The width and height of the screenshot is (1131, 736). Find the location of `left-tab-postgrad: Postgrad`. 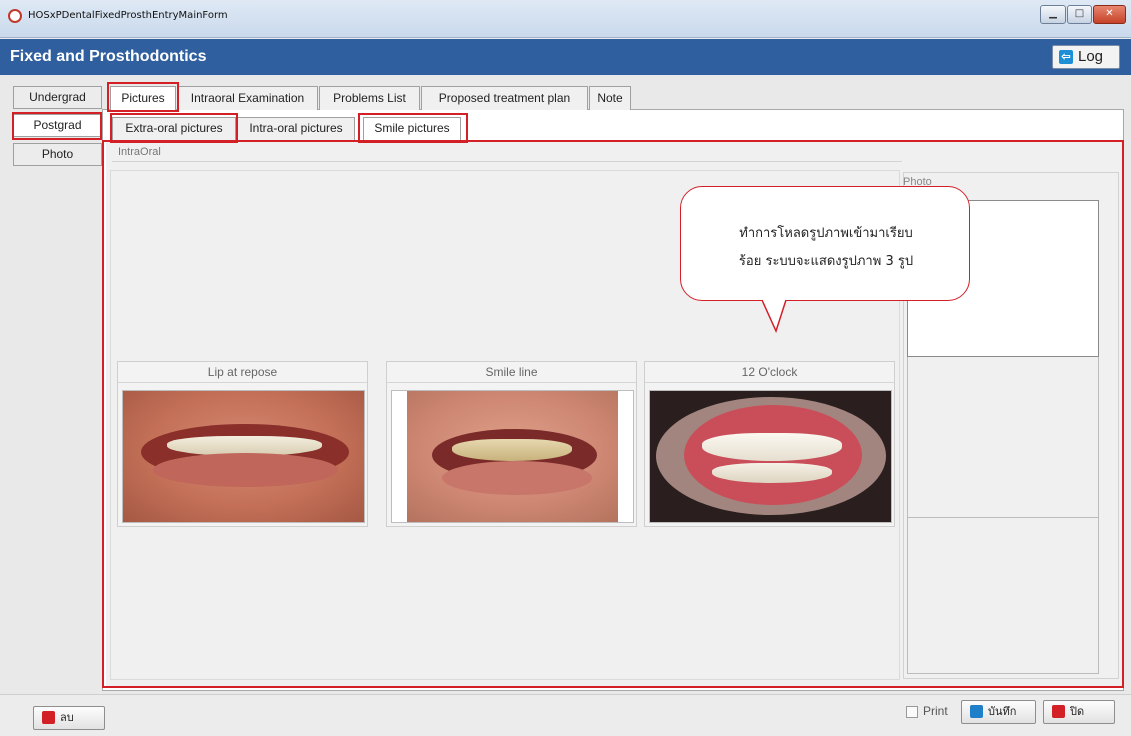

left-tab-postgrad: Postgrad is located at coordinates (57, 125).